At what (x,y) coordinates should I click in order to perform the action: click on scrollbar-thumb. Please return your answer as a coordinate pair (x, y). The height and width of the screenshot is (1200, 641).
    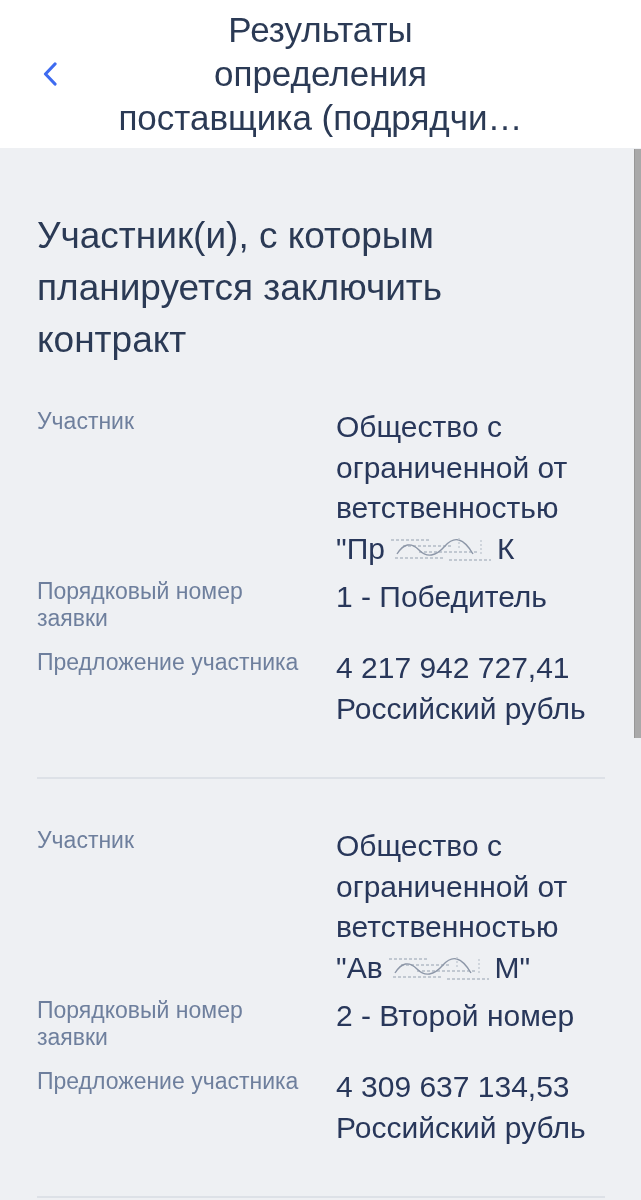
    Looking at the image, I should click on (637, 443).